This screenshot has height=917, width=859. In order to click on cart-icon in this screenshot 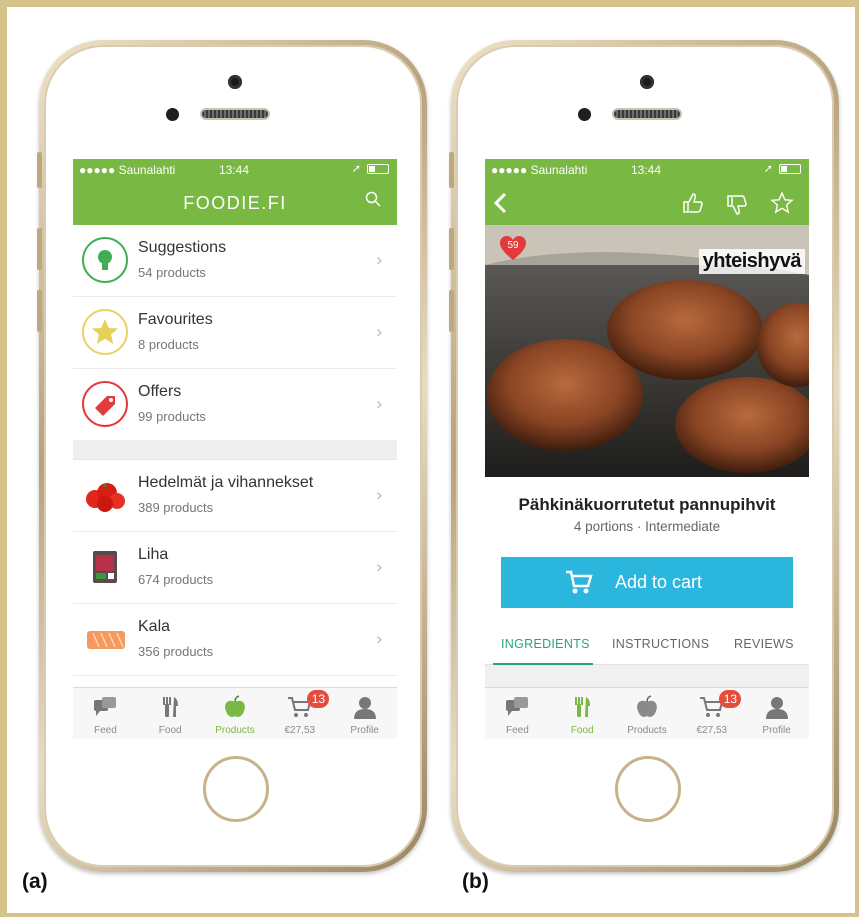, I will do `click(579, 582)`.